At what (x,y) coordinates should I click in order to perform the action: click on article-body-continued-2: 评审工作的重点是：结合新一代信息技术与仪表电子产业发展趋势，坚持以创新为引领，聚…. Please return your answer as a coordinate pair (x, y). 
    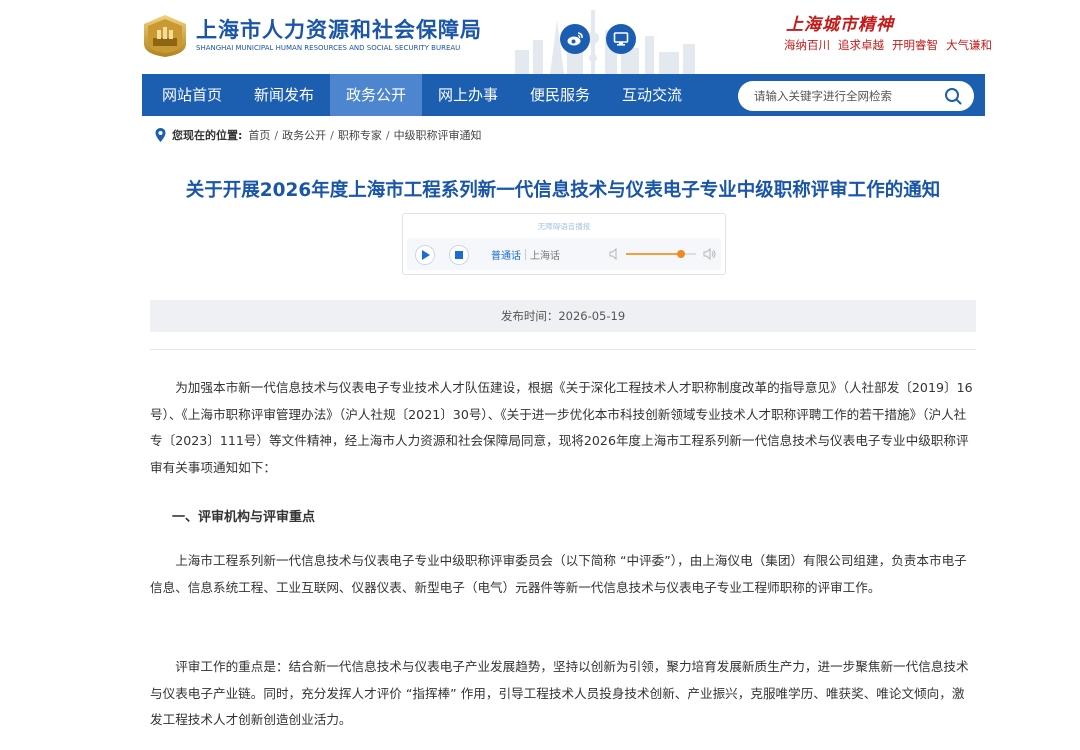
    Looking at the image, I should click on (563, 694).